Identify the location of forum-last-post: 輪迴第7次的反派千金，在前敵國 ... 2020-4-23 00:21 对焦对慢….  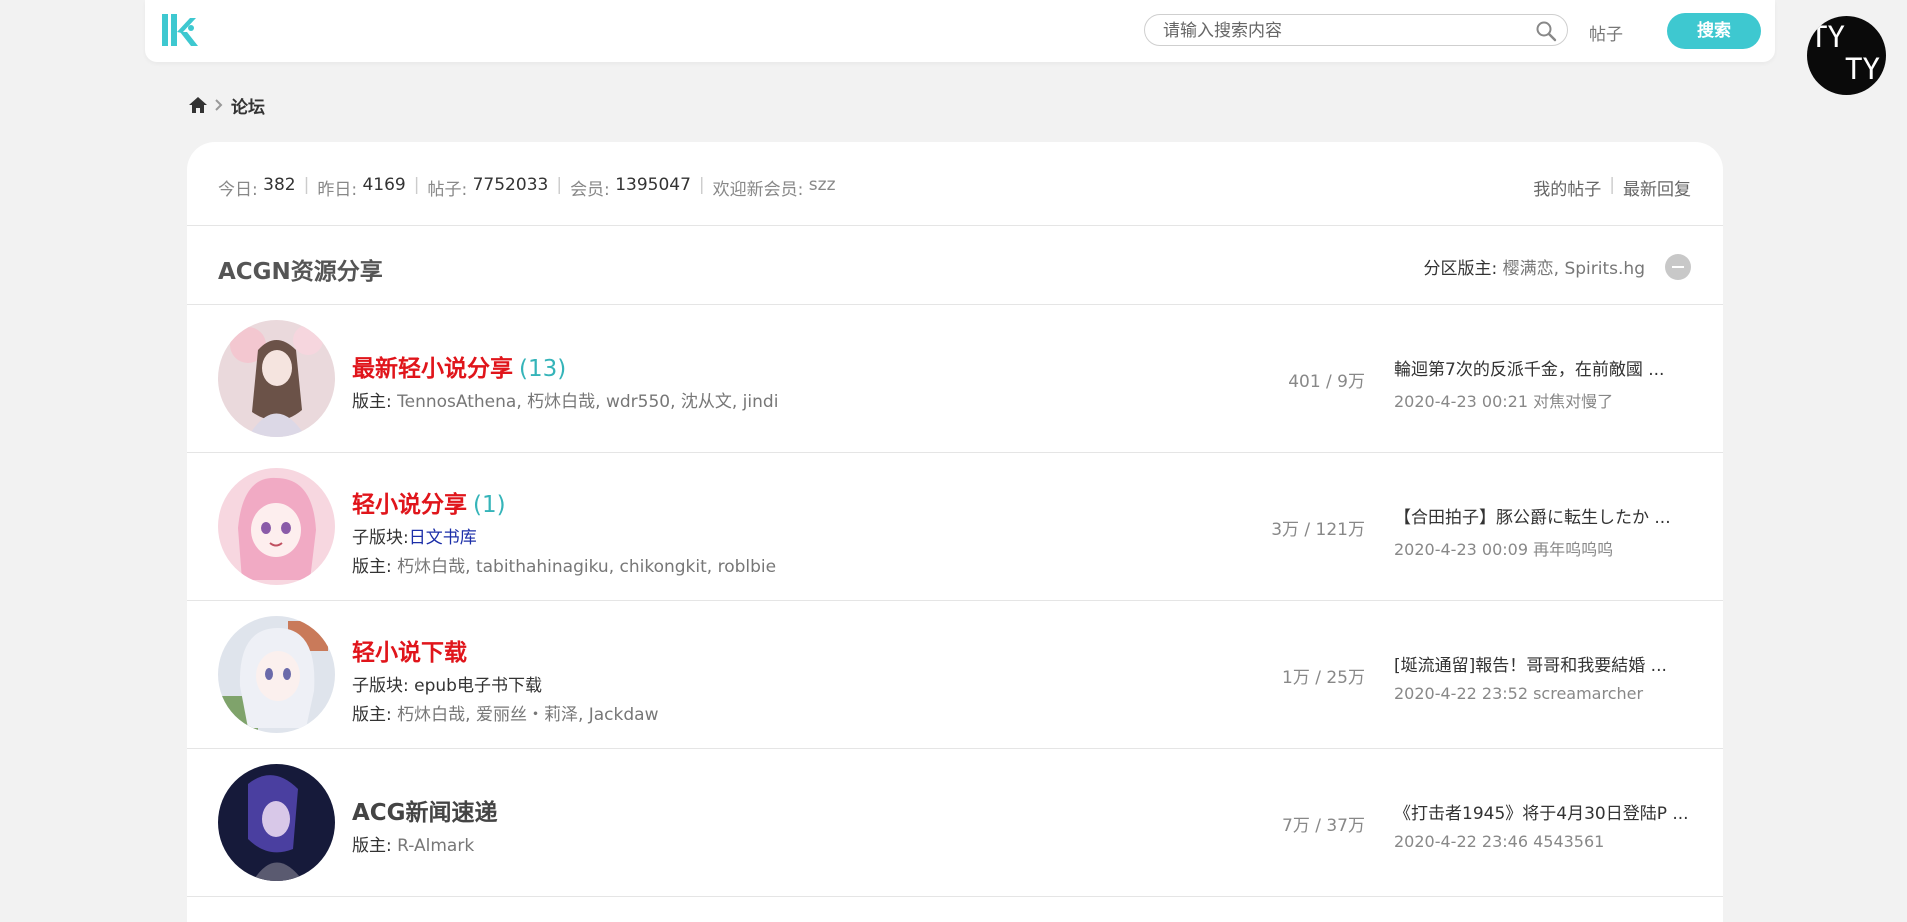
(1554, 383).